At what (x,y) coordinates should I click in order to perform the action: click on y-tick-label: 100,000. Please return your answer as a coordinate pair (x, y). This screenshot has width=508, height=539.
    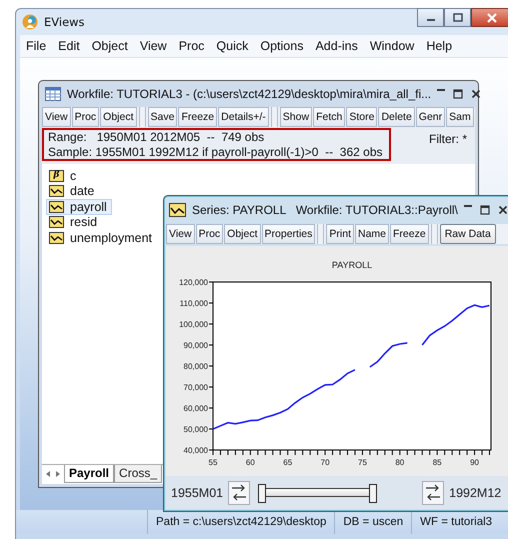
    Looking at the image, I should click on (193, 324).